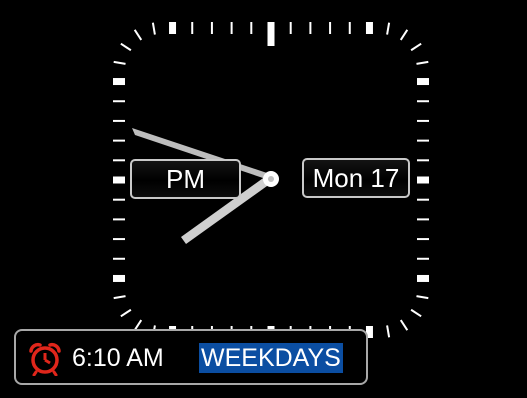 This screenshot has height=398, width=527. I want to click on alarm-status-bar: 6:10 AM WEEKDAYS, so click(191, 357).